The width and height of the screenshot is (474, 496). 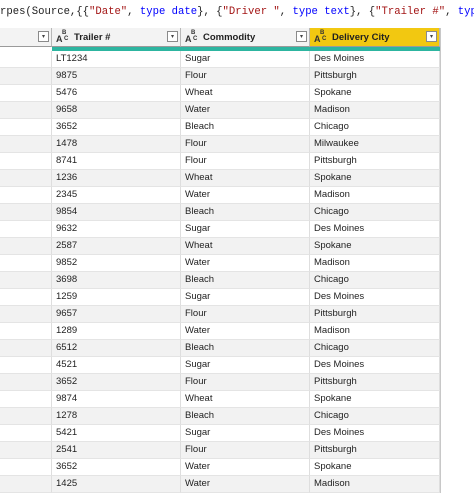 I want to click on column-header-index: ▾, so click(x=26, y=37).